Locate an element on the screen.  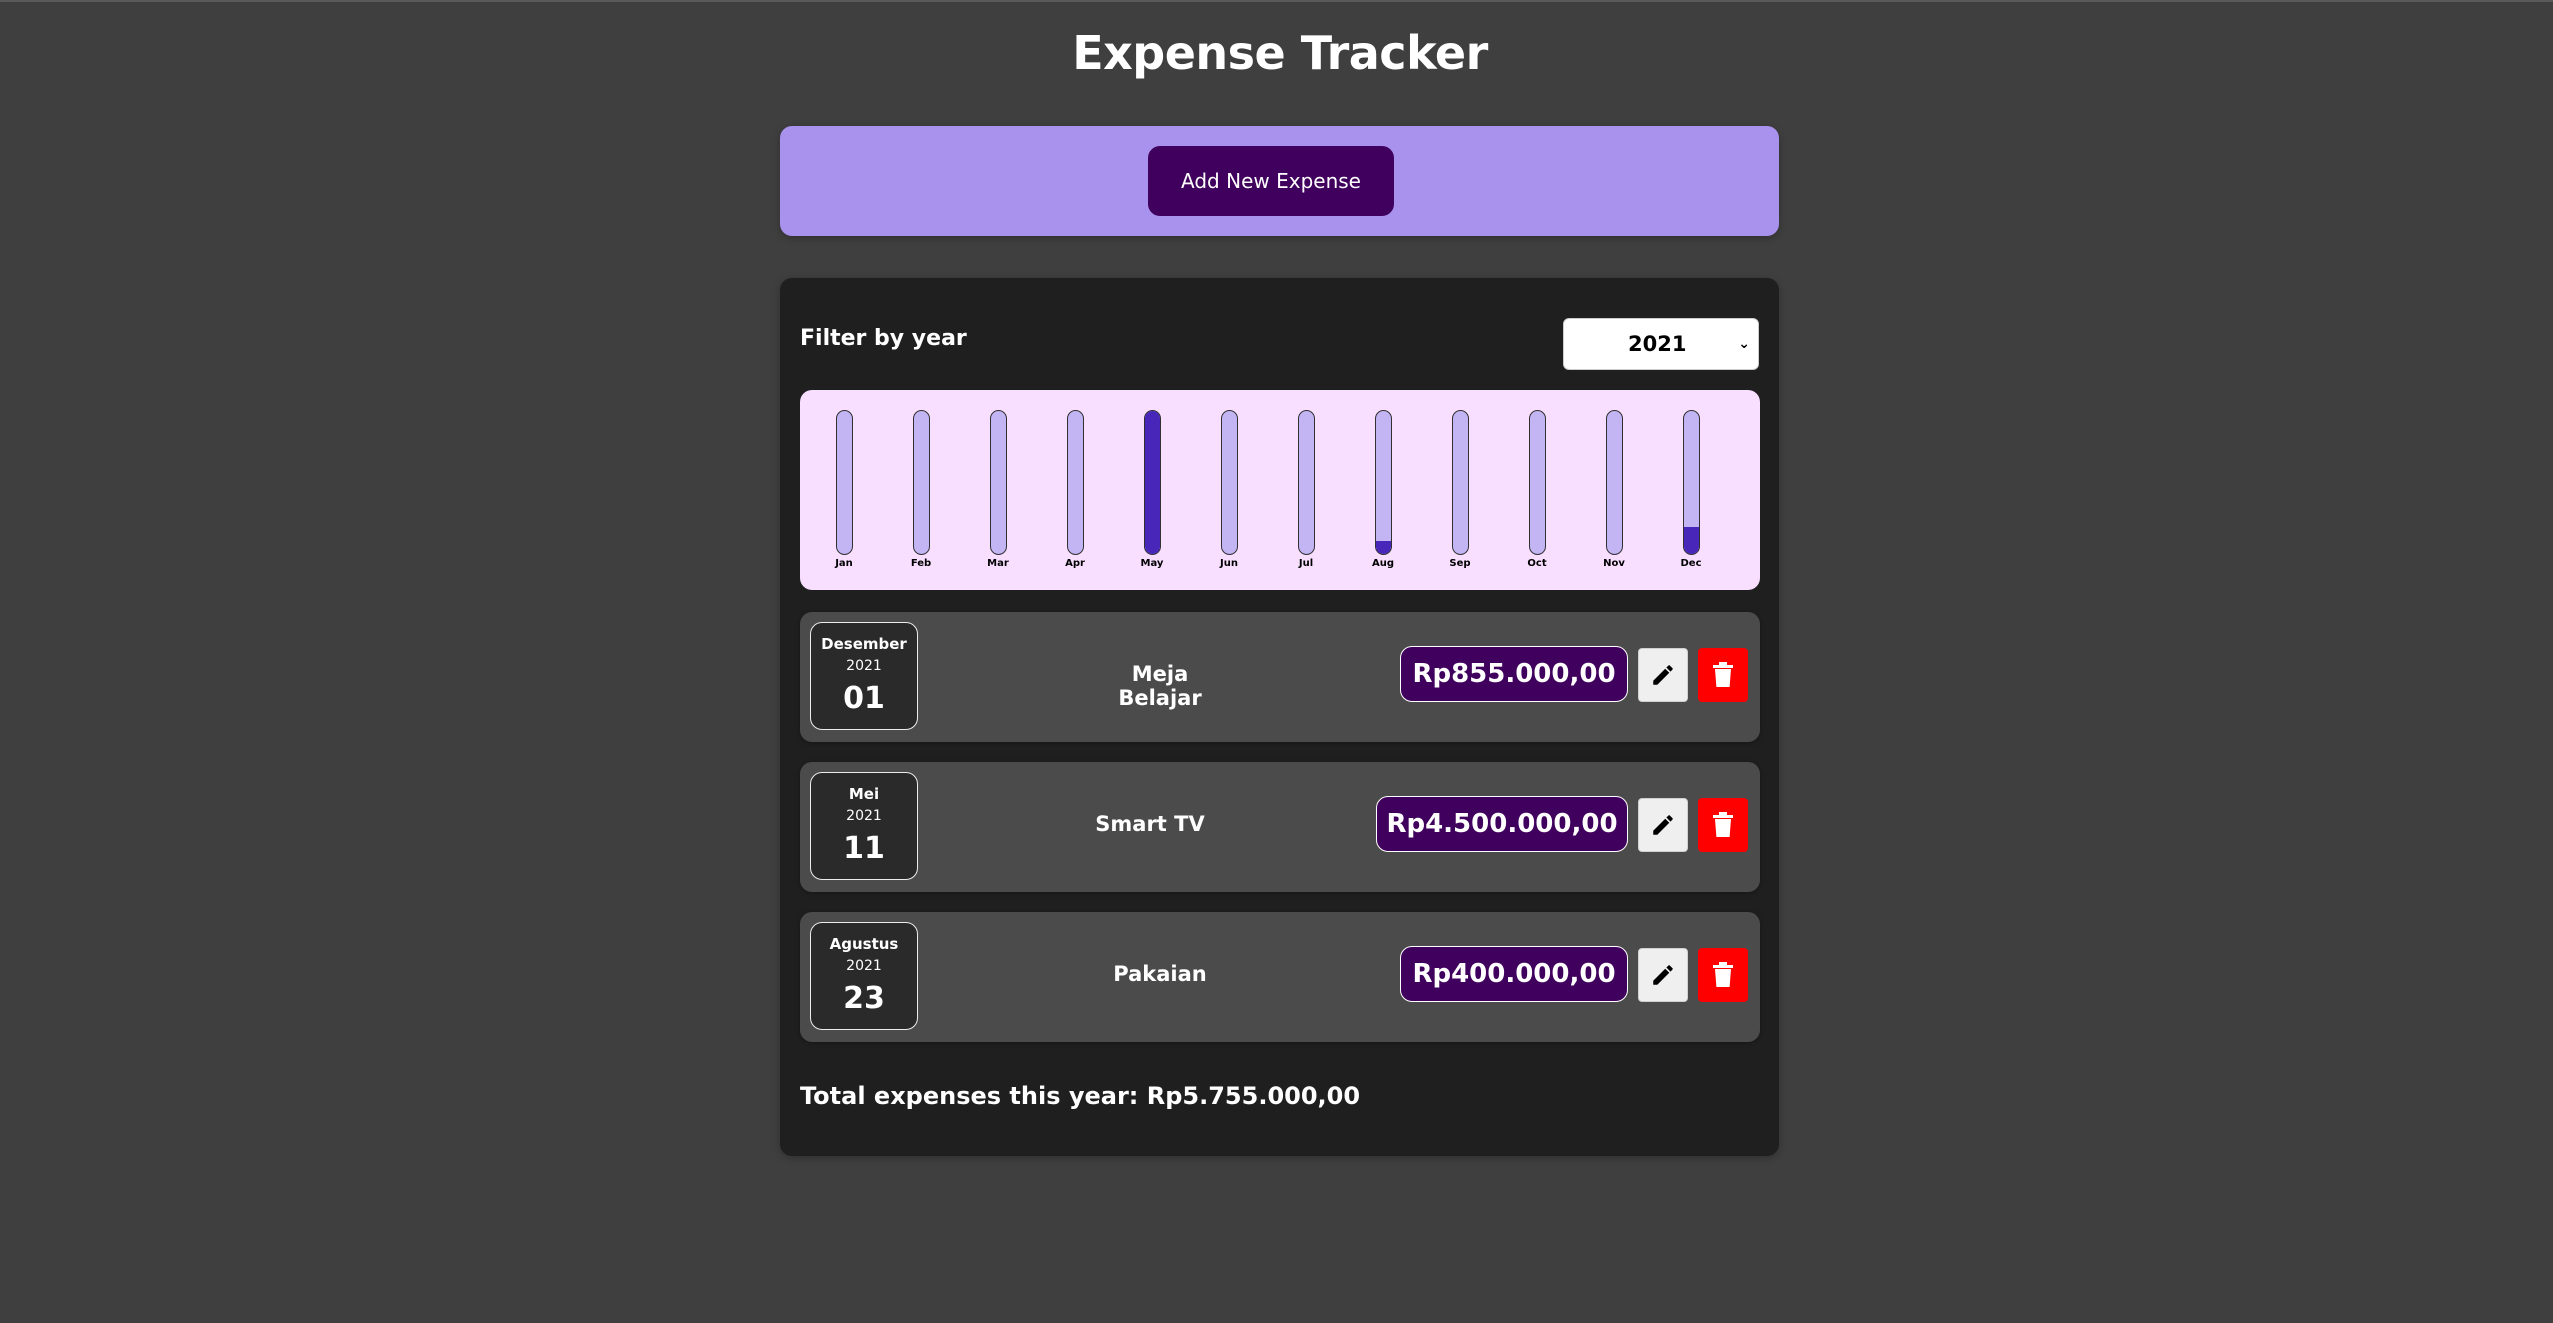
expense-date-month: Mei is located at coordinates (864, 794).